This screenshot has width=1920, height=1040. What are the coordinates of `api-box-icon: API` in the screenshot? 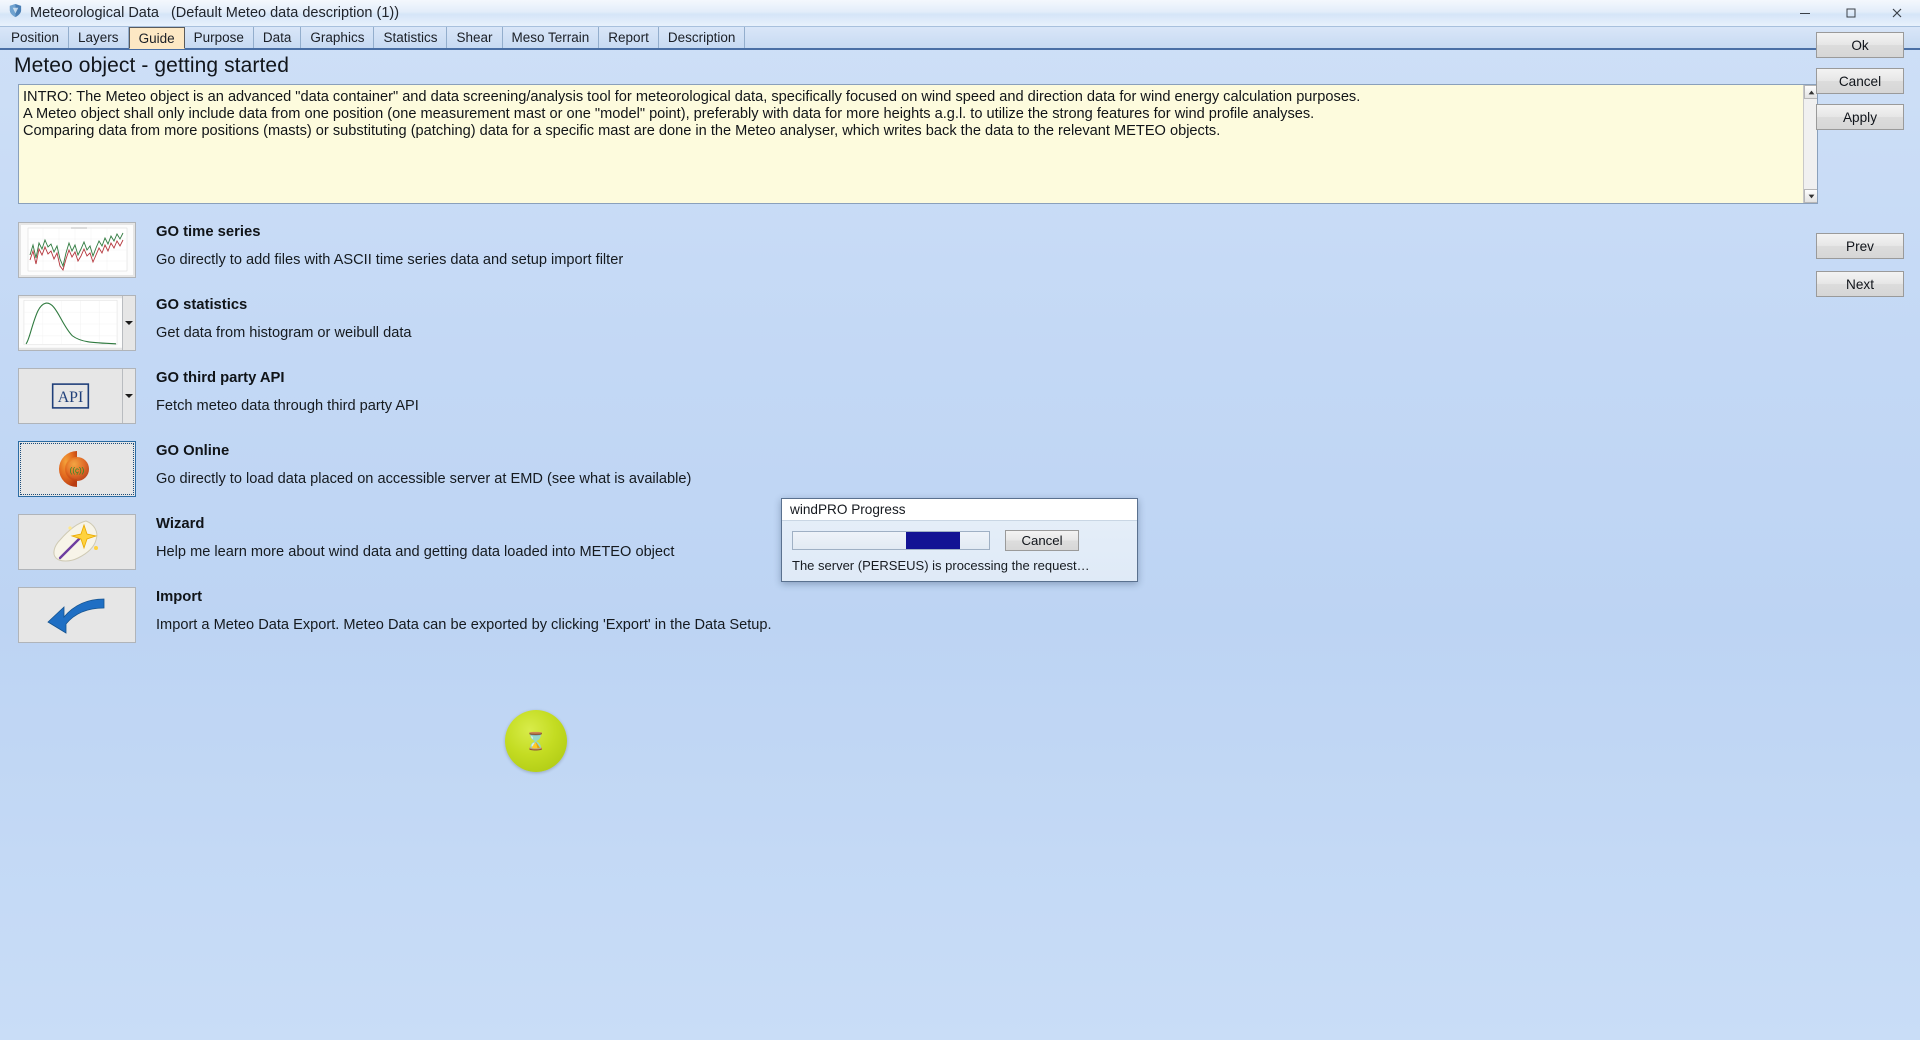 It's located at (77, 396).